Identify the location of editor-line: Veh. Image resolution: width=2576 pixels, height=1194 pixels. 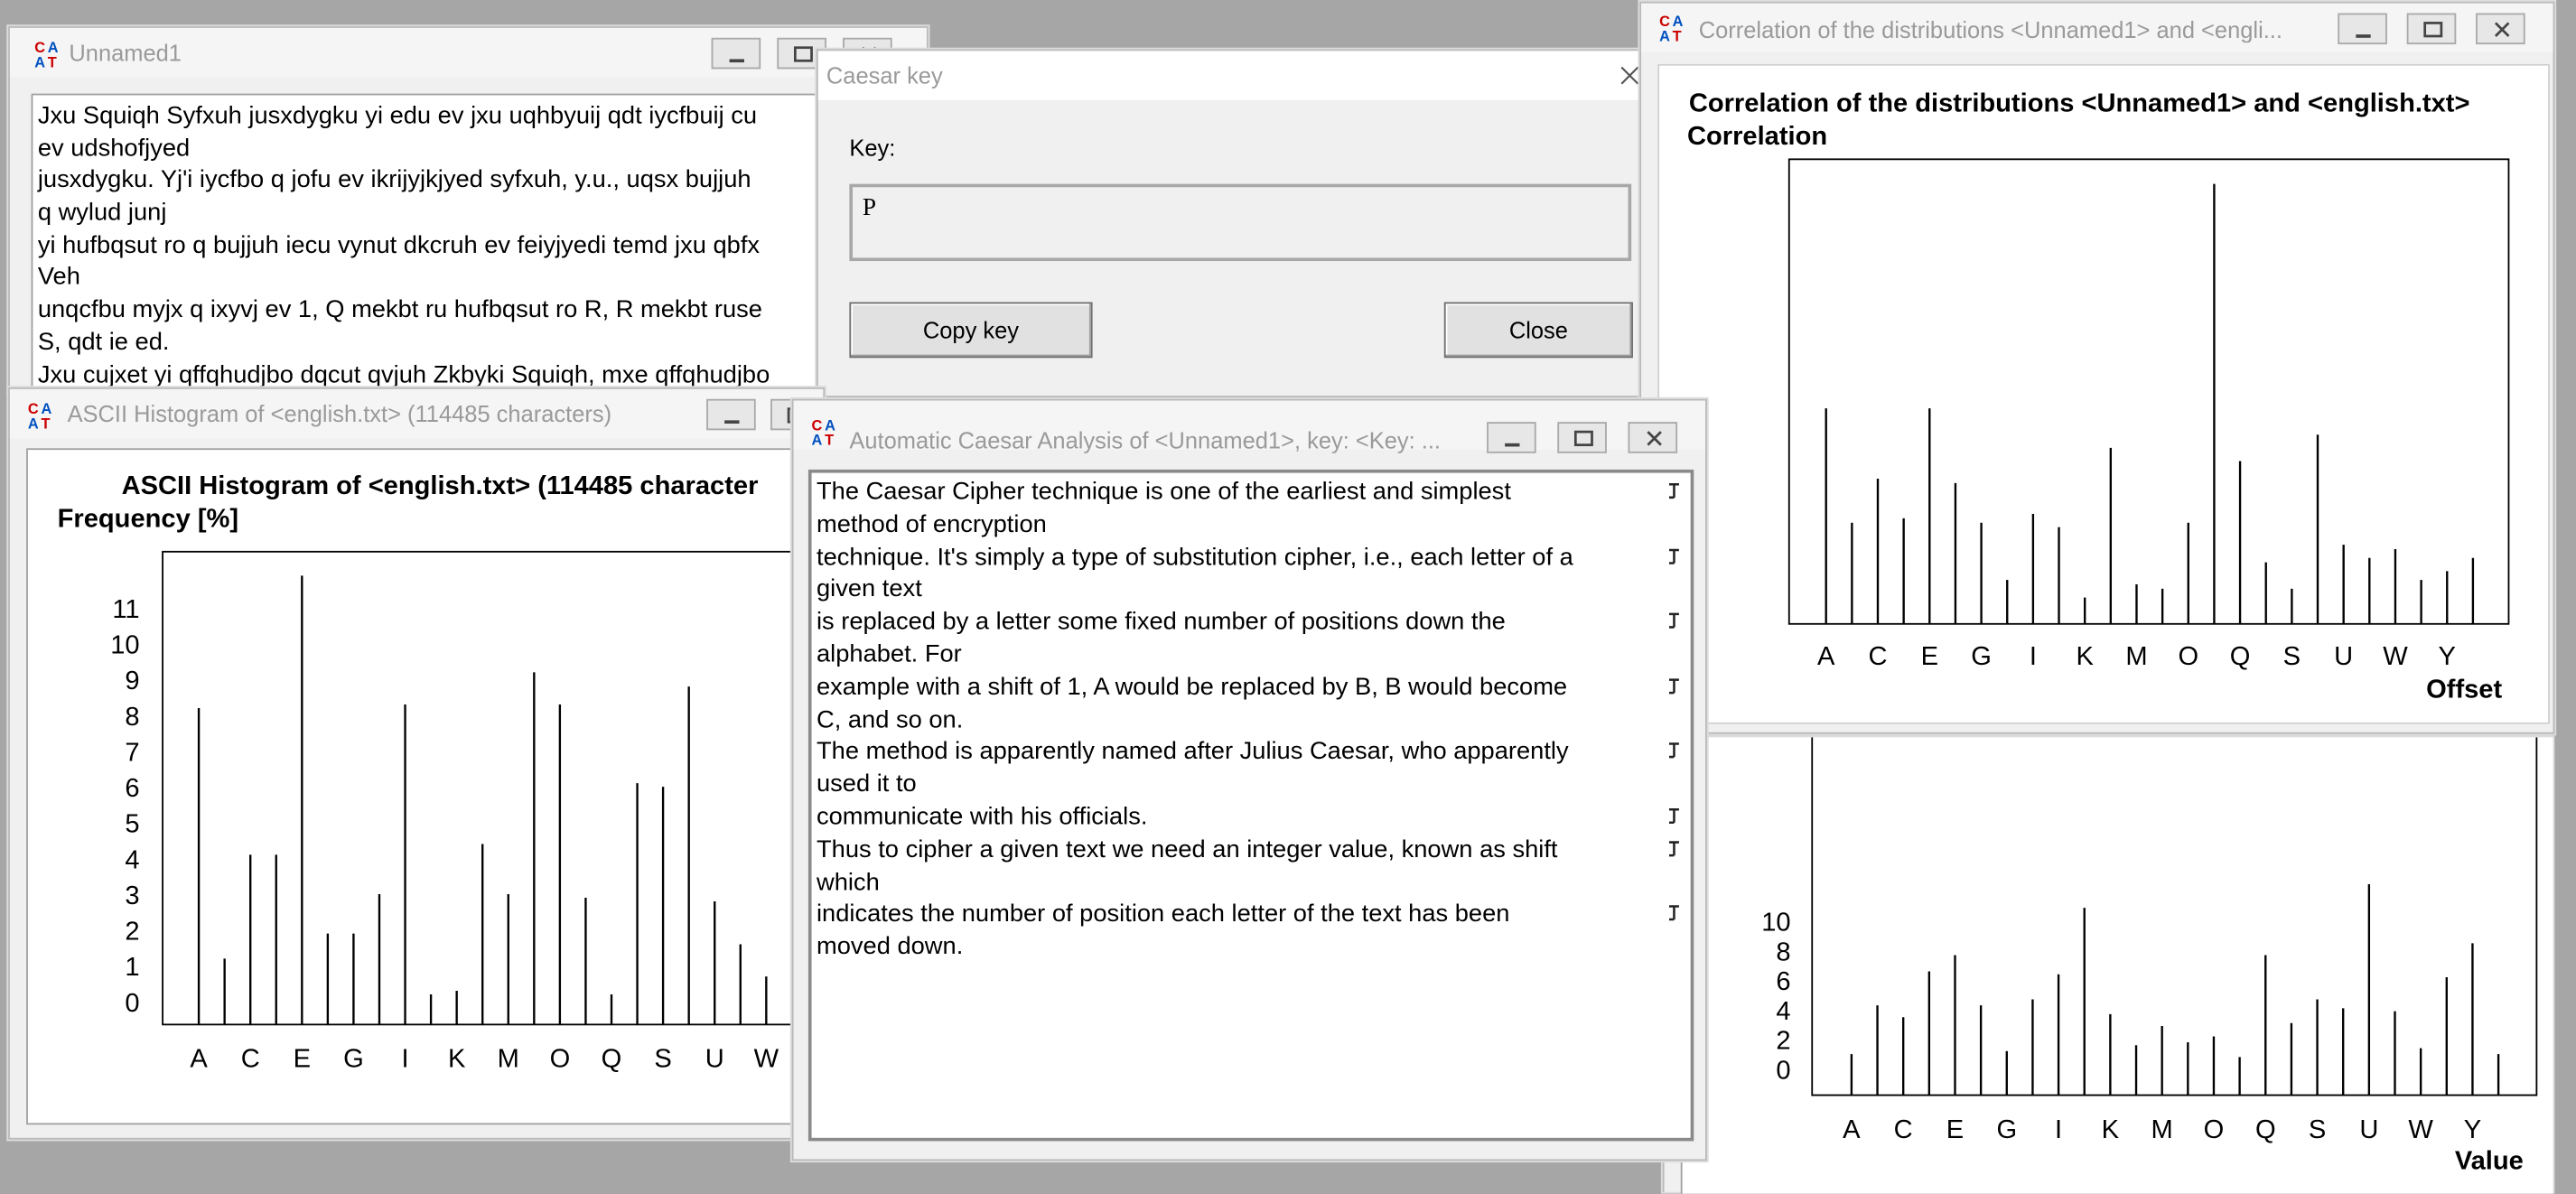
(59, 277).